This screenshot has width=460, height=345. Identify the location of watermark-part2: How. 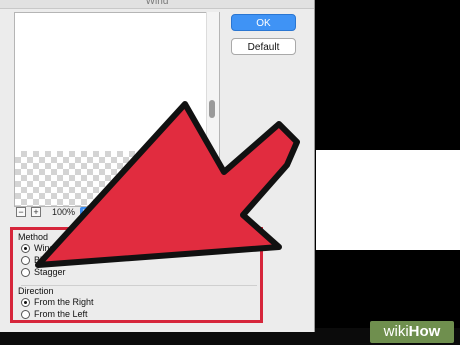
(424, 331).